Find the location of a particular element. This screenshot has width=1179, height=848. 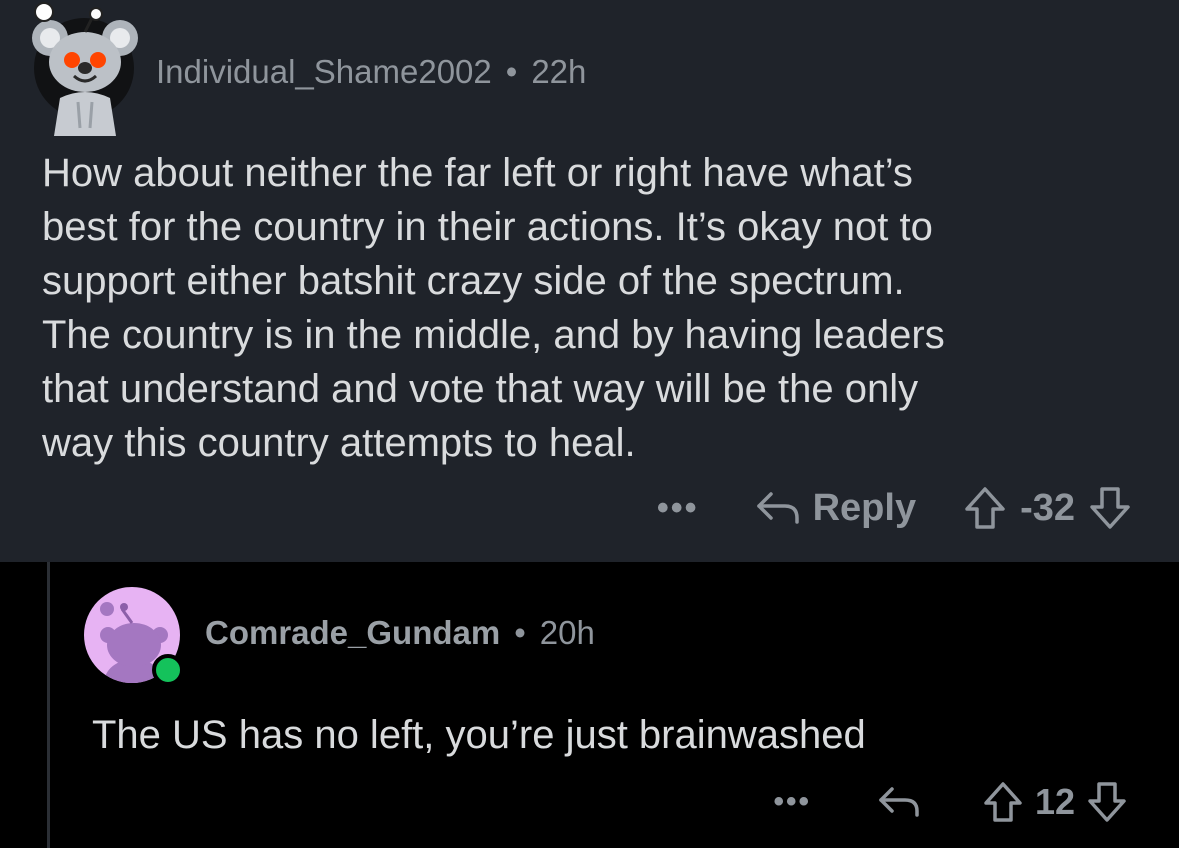

koala-avatar-icon is located at coordinates (85, 69).